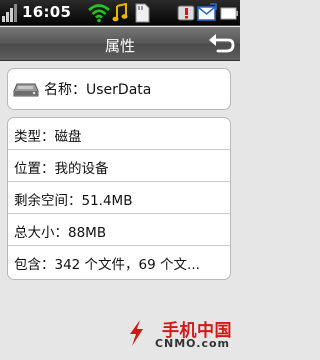 This screenshot has width=320, height=360. Describe the element at coordinates (9, 13) in the screenshot. I see `signal-icon` at that location.